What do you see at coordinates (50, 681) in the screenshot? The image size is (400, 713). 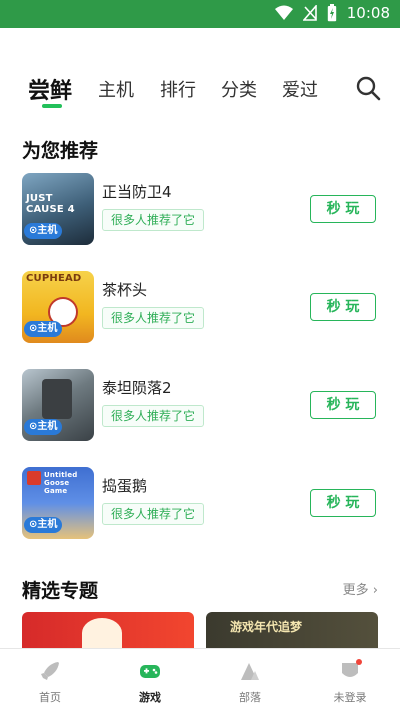 I see `nav-home: 首页` at bounding box center [50, 681].